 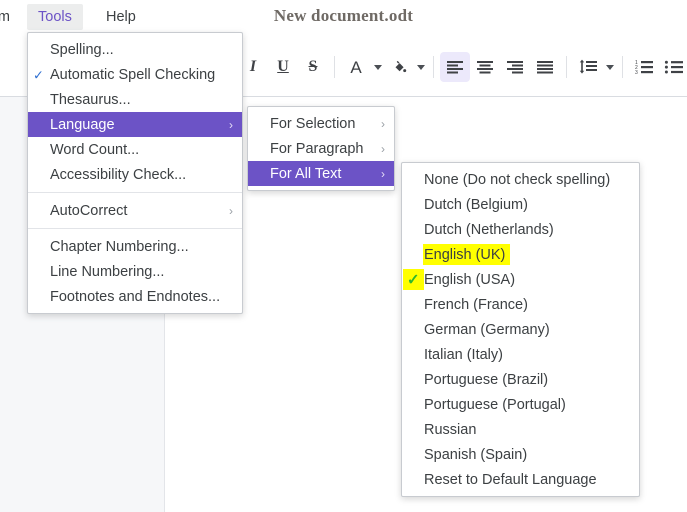 I want to click on menu-item-label: Russian, so click(x=450, y=429).